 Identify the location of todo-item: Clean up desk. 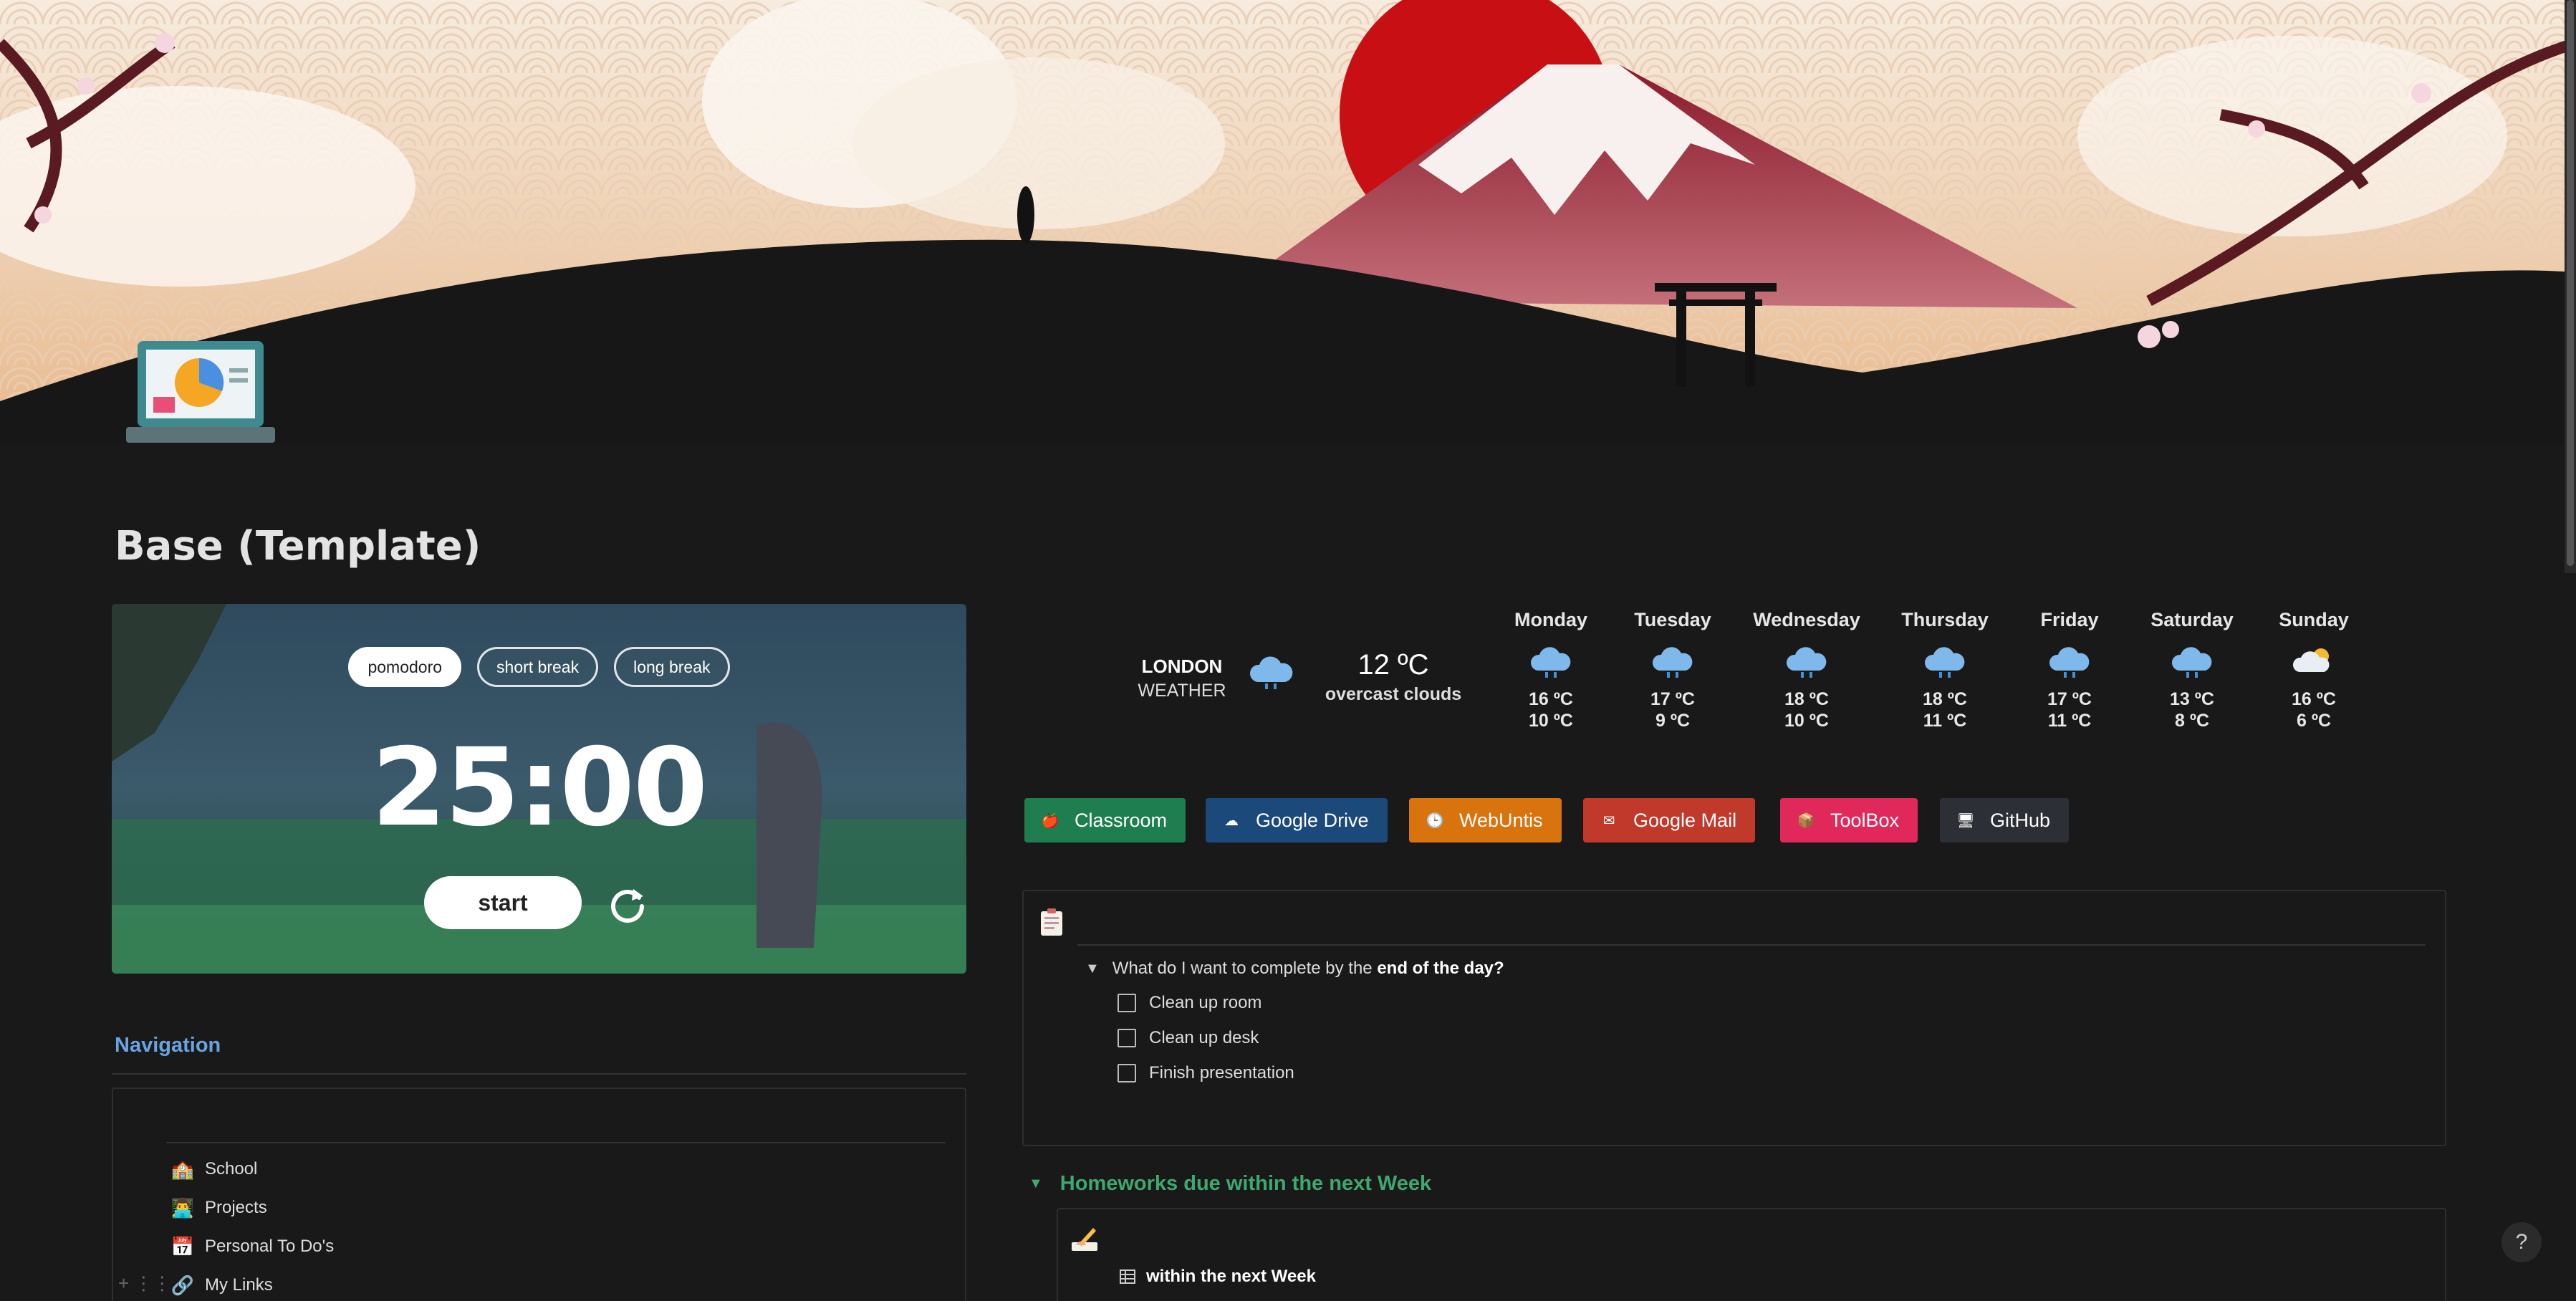
(1189, 1038).